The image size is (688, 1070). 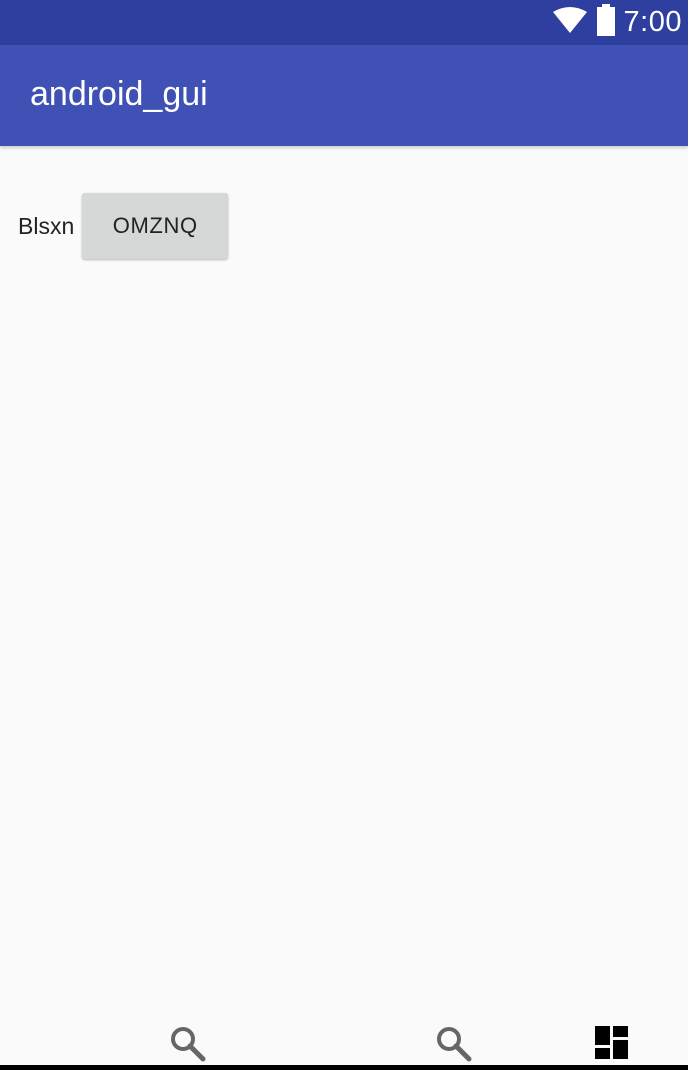 I want to click on status-icons: 7:00, so click(x=617, y=22).